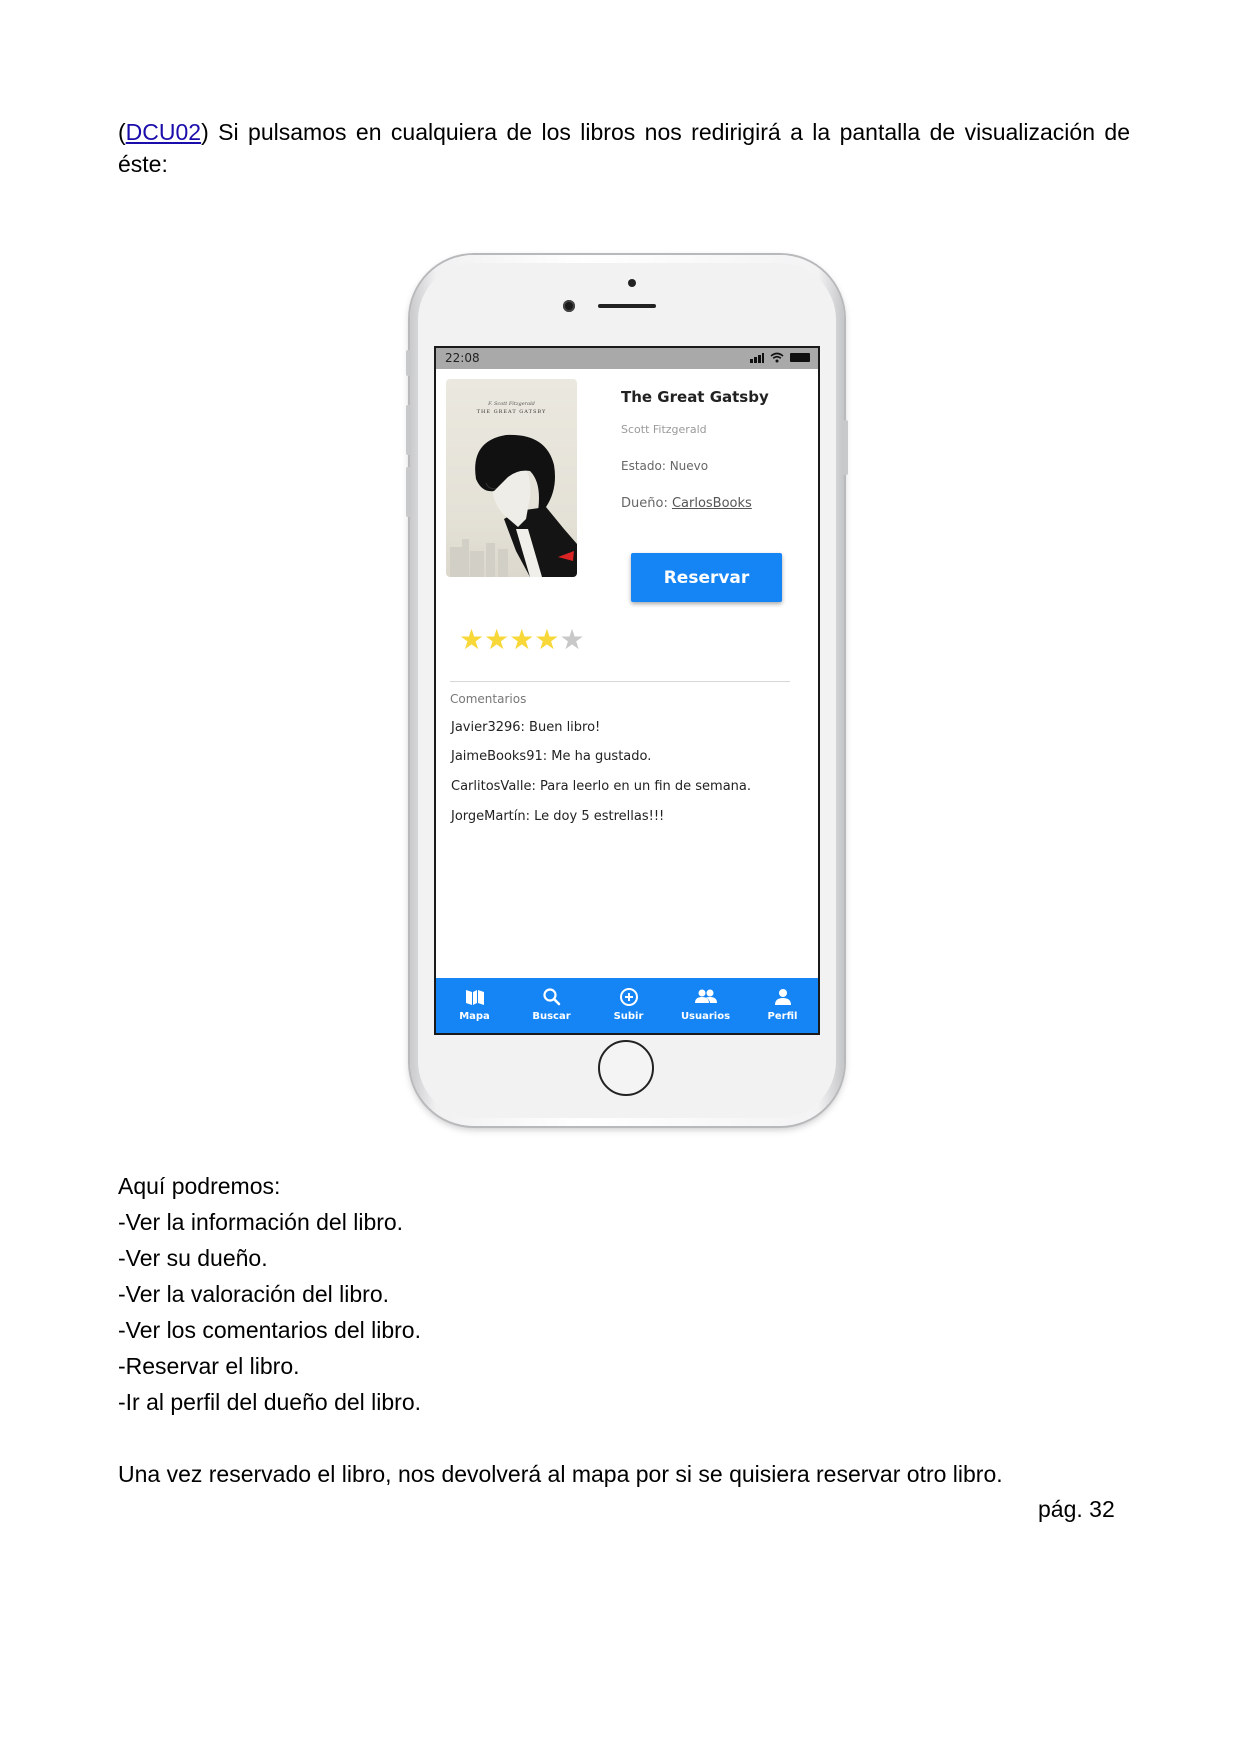 The width and height of the screenshot is (1241, 1754). Describe the element at coordinates (628, 1016) in the screenshot. I see `tab-label: Subir` at that location.